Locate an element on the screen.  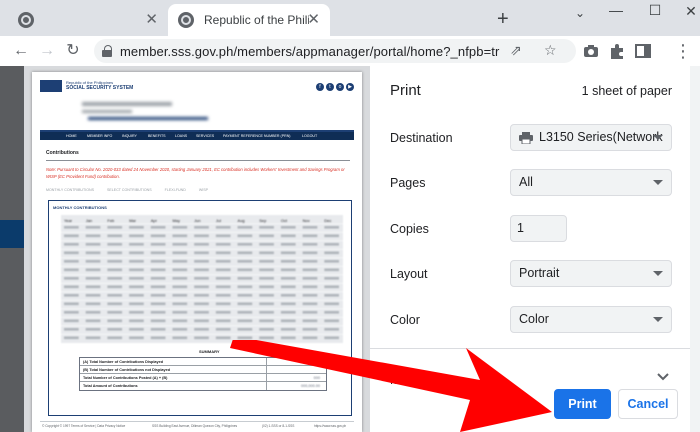
more-settings-toggle: More settings is located at coordinates (427, 380).